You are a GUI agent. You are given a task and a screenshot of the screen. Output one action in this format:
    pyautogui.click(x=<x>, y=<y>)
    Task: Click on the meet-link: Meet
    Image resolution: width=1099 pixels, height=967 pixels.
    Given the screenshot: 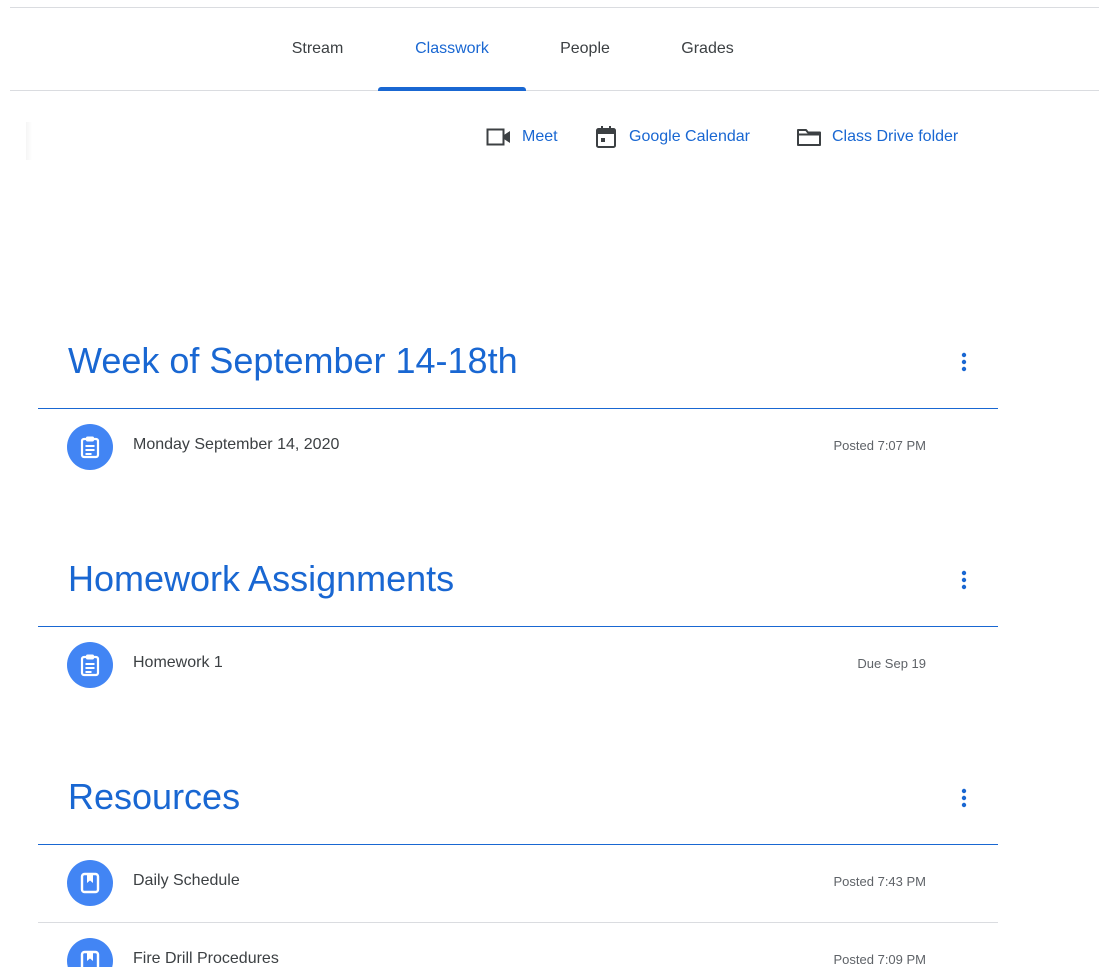 What is the action you would take?
    pyautogui.click(x=522, y=137)
    